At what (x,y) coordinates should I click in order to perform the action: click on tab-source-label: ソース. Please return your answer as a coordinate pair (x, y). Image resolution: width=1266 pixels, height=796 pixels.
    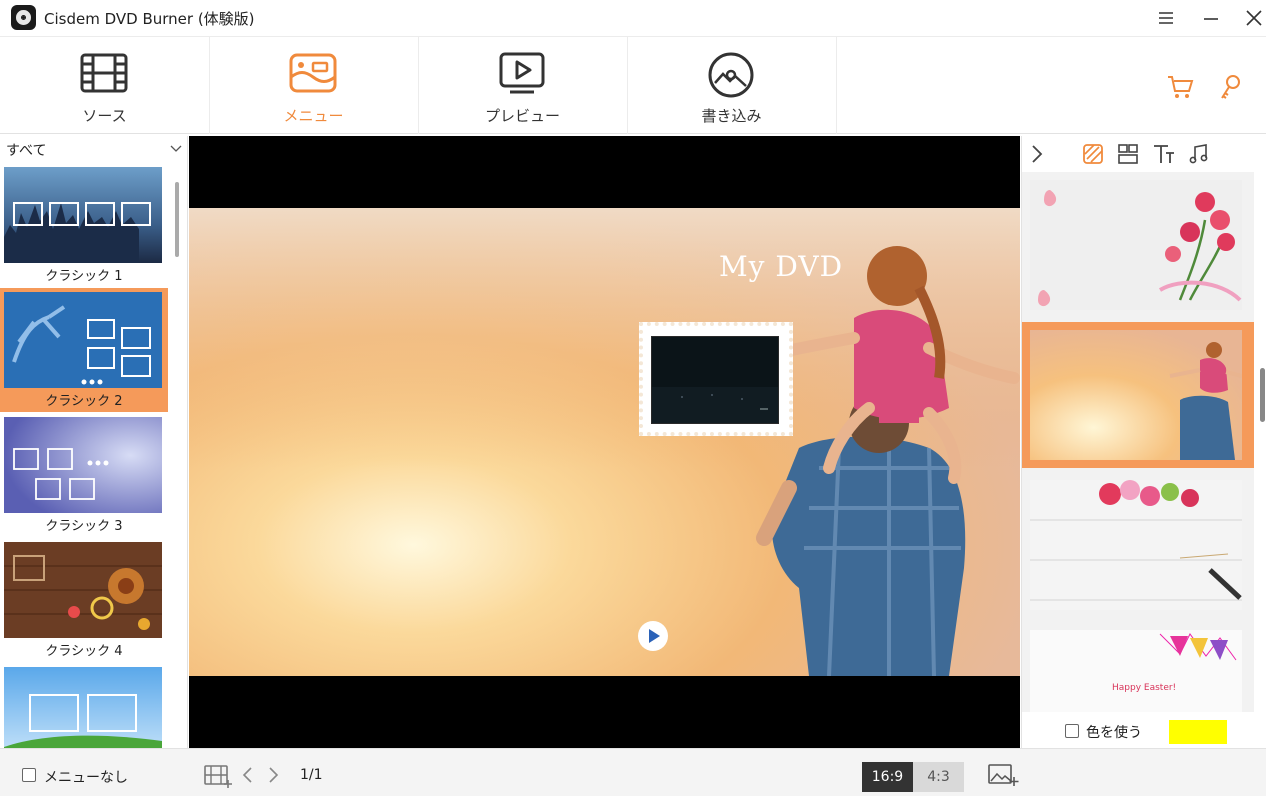
    Looking at the image, I should click on (104, 116).